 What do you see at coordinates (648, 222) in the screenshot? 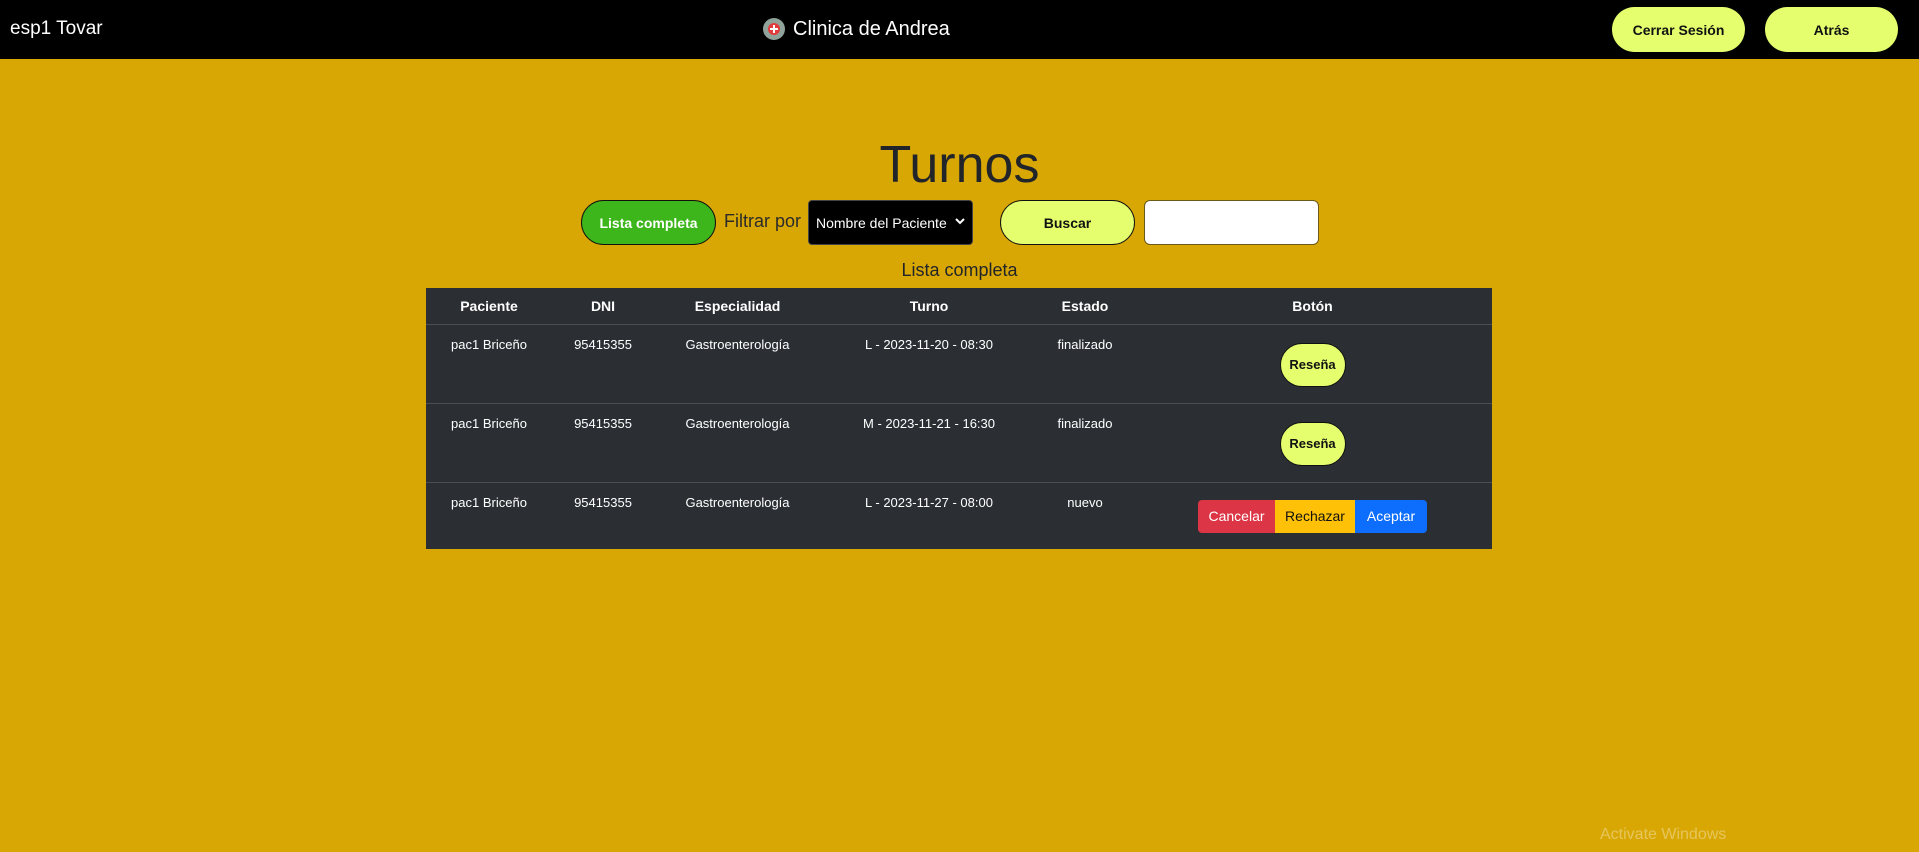
I see `full-list-button: Lista completa` at bounding box center [648, 222].